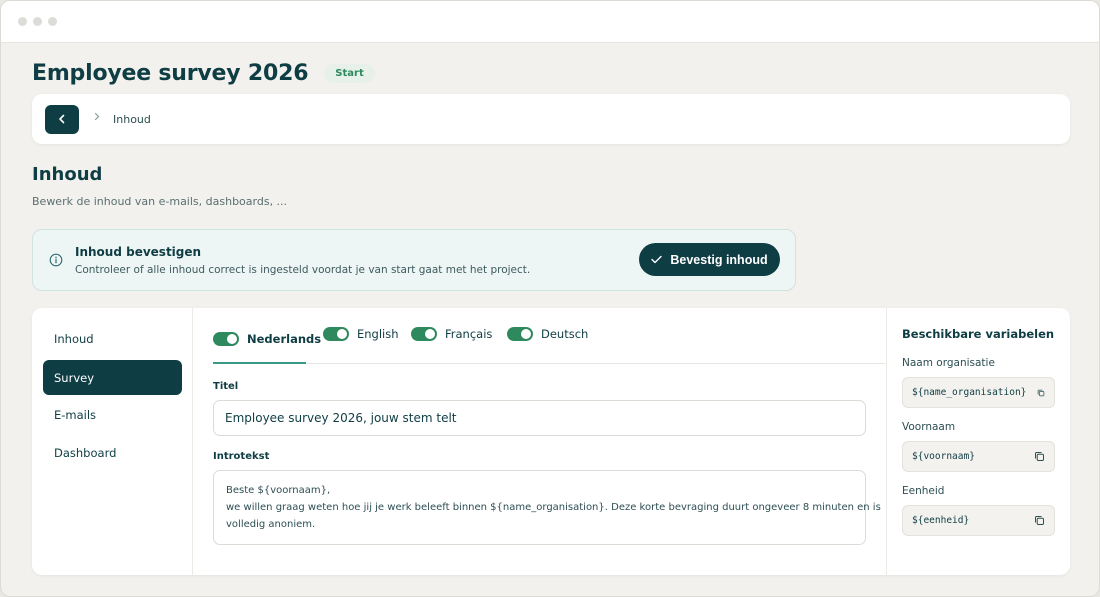 Image resolution: width=1100 pixels, height=597 pixels. Describe the element at coordinates (85, 452) in the screenshot. I see `sidenav-item-label: Dashboard` at that location.